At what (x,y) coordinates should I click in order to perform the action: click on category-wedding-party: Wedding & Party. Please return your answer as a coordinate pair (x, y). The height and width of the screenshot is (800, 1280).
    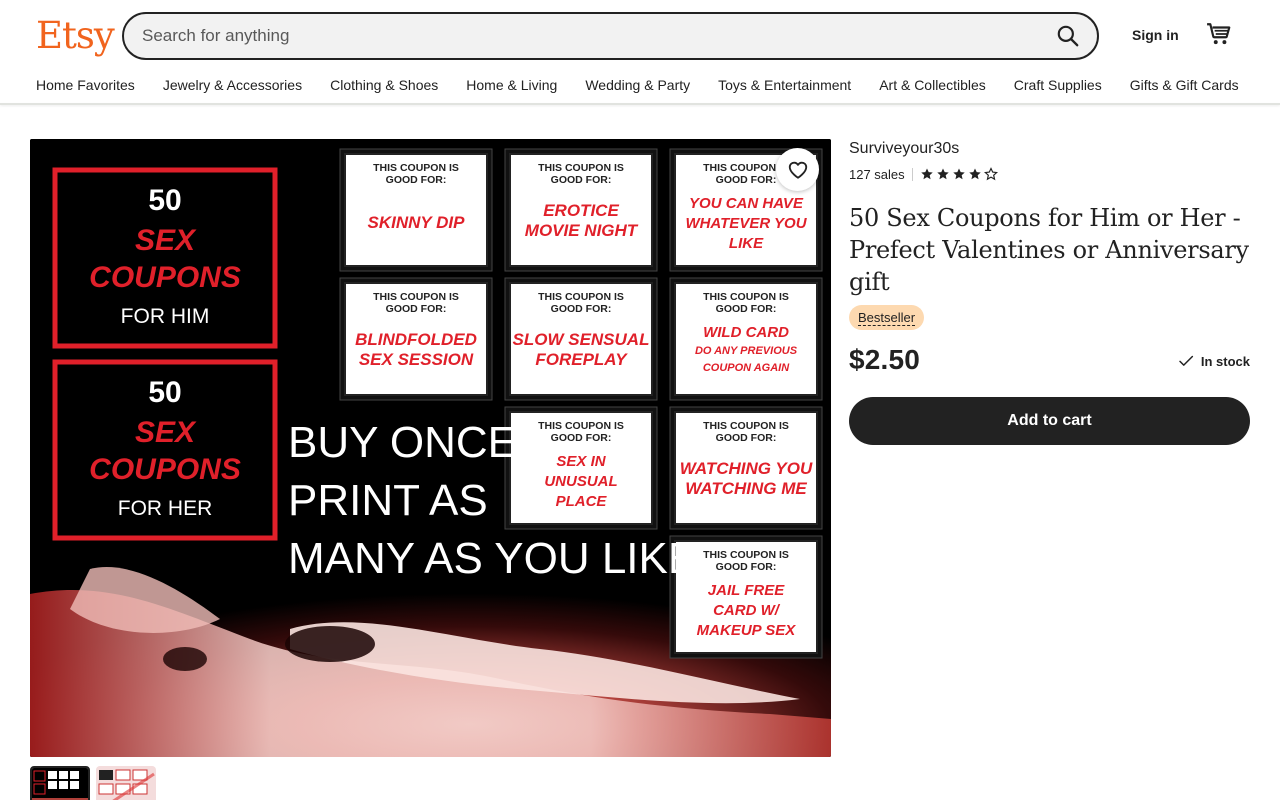
    Looking at the image, I should click on (637, 85).